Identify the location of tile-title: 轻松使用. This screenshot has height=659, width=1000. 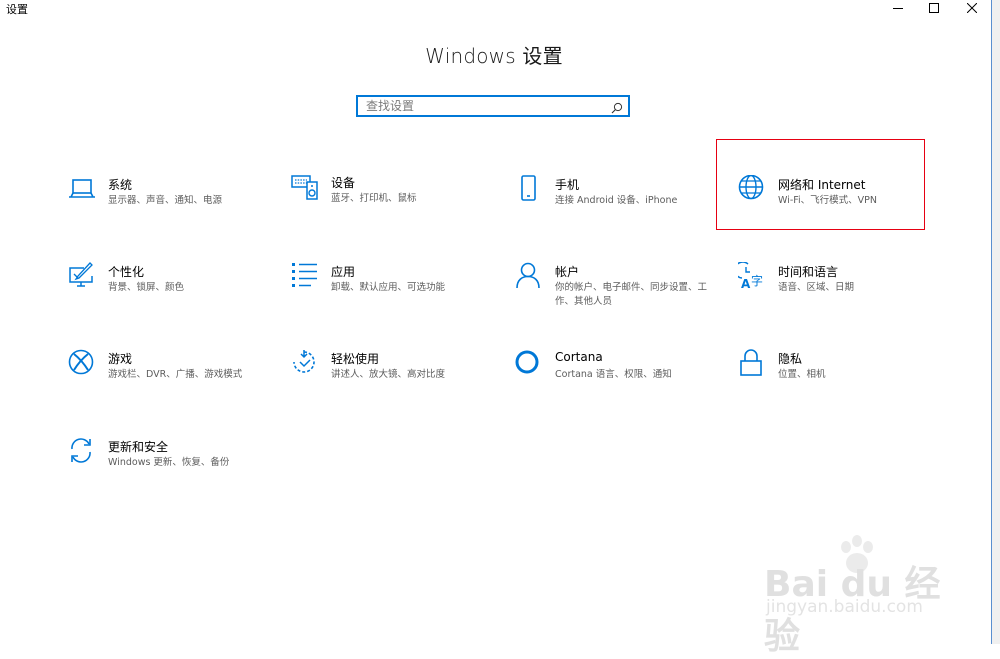
(355, 359).